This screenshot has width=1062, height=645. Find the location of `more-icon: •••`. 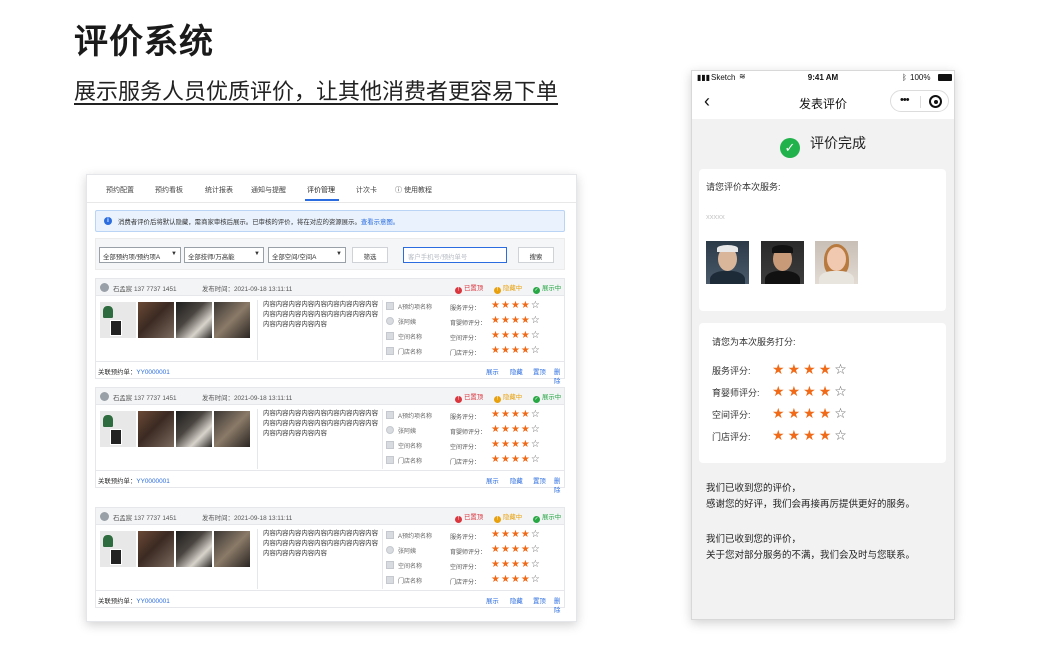

more-icon: ••• is located at coordinates (905, 100).